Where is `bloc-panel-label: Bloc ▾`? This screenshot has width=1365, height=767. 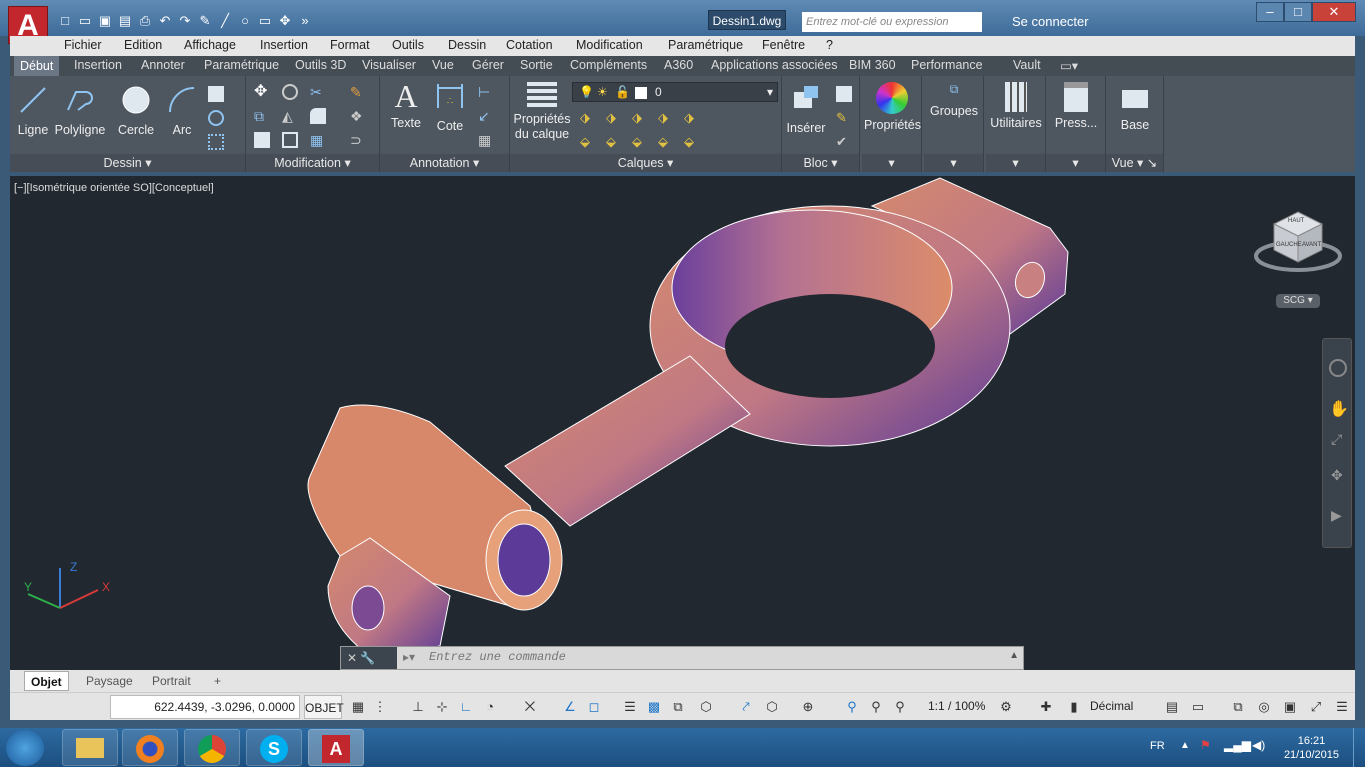
bloc-panel-label: Bloc ▾ is located at coordinates (820, 163).